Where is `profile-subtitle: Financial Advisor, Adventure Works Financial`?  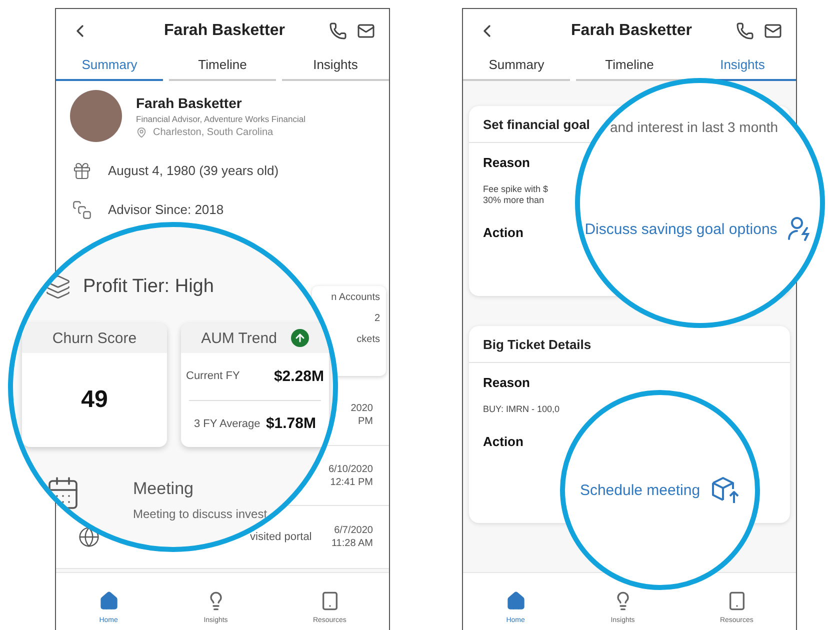 profile-subtitle: Financial Advisor, Adventure Works Financial is located at coordinates (221, 119).